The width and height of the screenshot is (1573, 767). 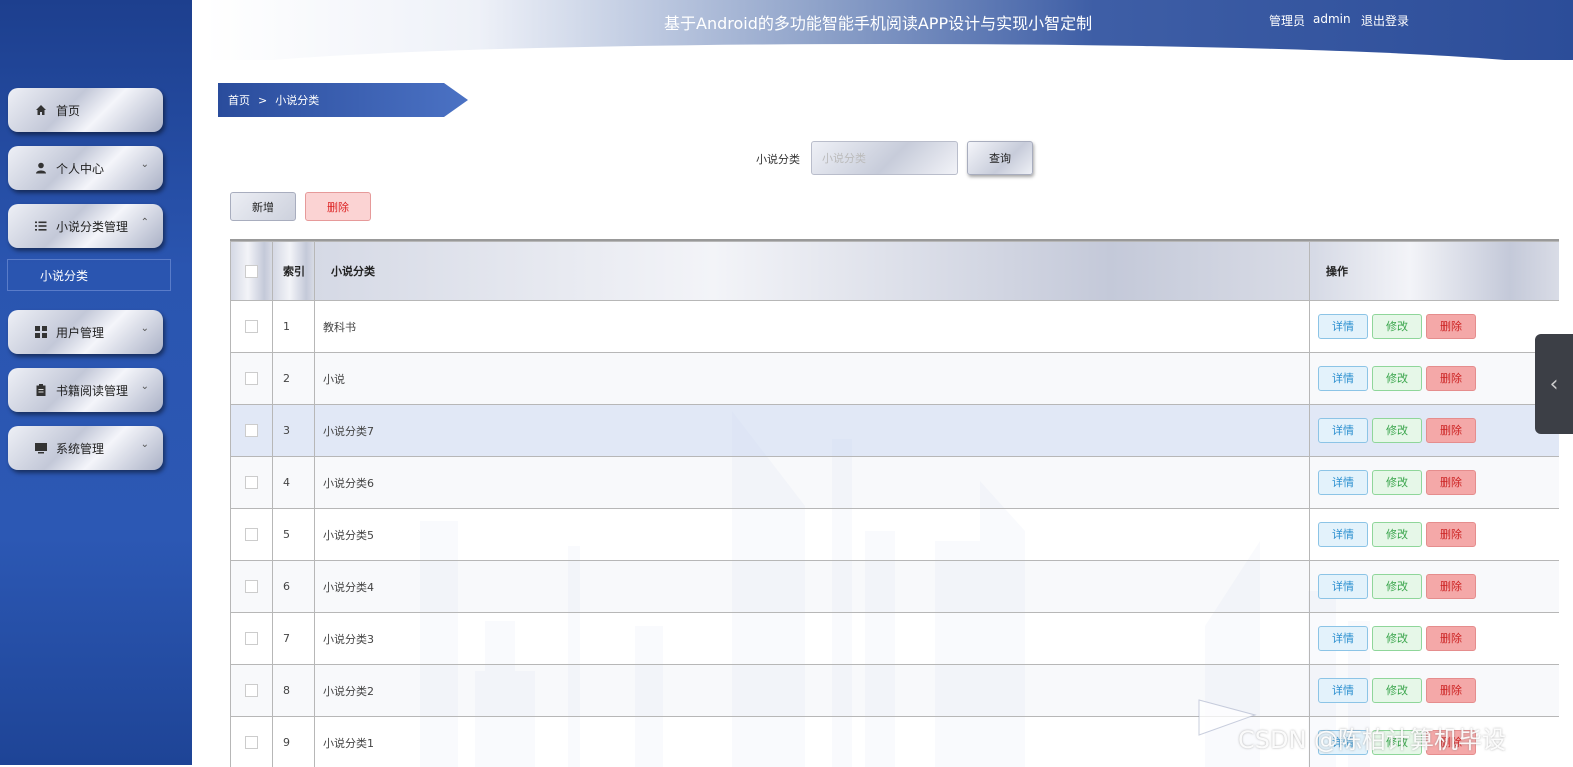 I want to click on table-row: 1教科书详情修改删除, so click(x=895, y=327).